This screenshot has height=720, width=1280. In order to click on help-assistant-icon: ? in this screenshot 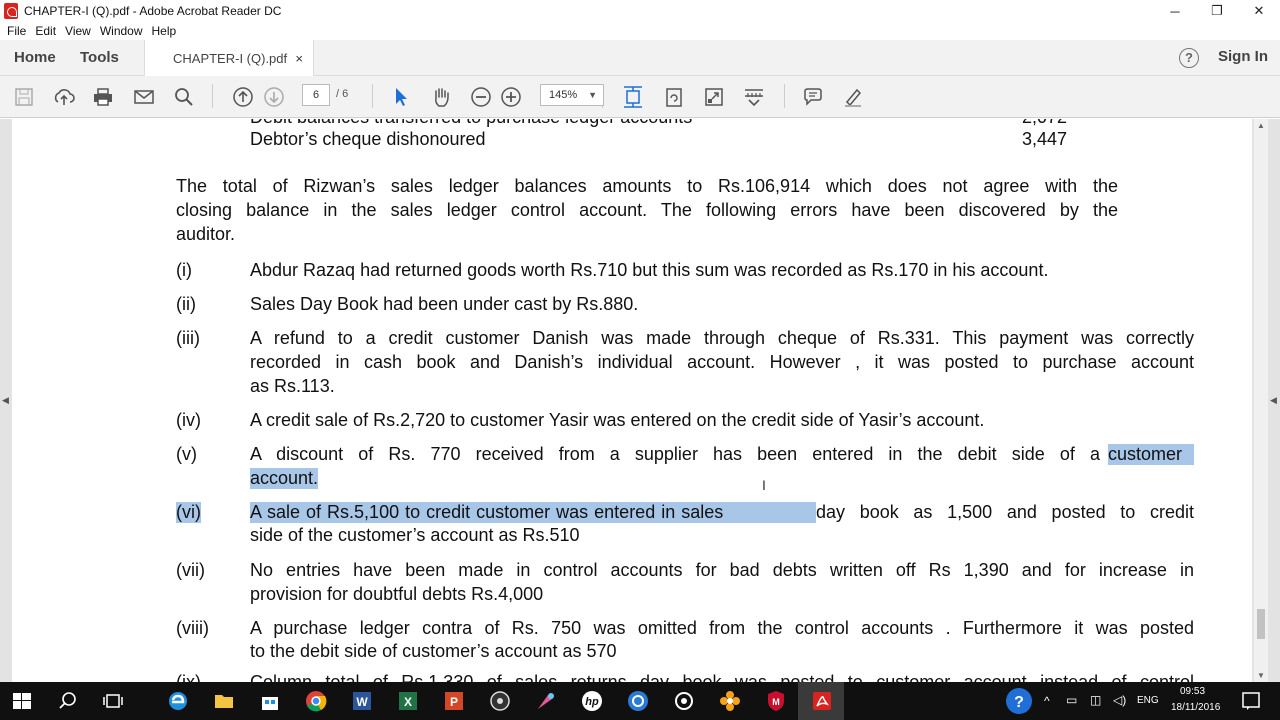, I will do `click(1019, 701)`.